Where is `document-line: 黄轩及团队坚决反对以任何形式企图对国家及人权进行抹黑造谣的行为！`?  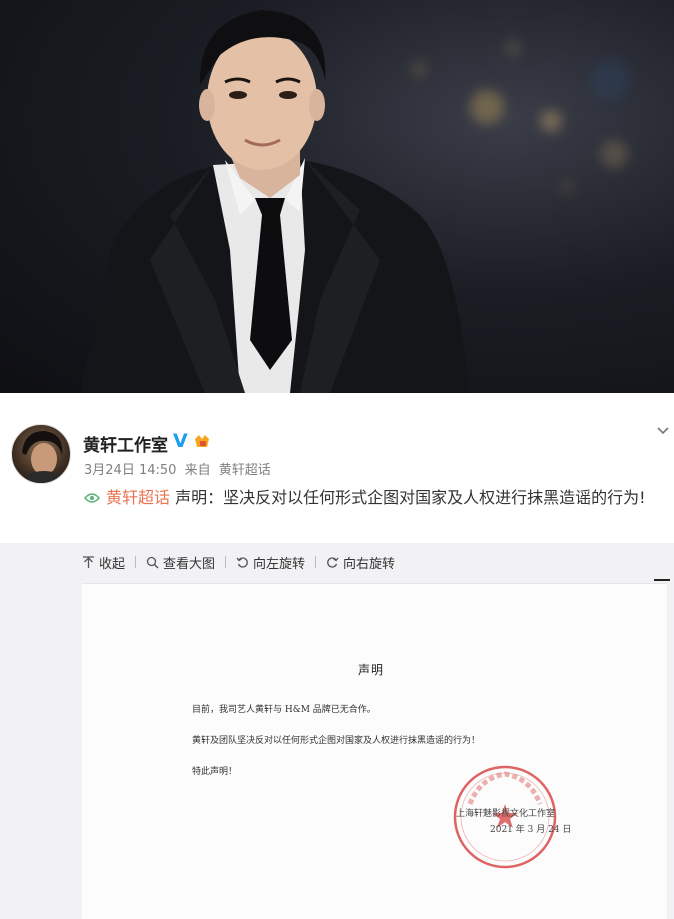 document-line: 黄轩及团队坚决反对以任何形式企图对国家及人权进行抹黑造谣的行为！ is located at coordinates (336, 741).